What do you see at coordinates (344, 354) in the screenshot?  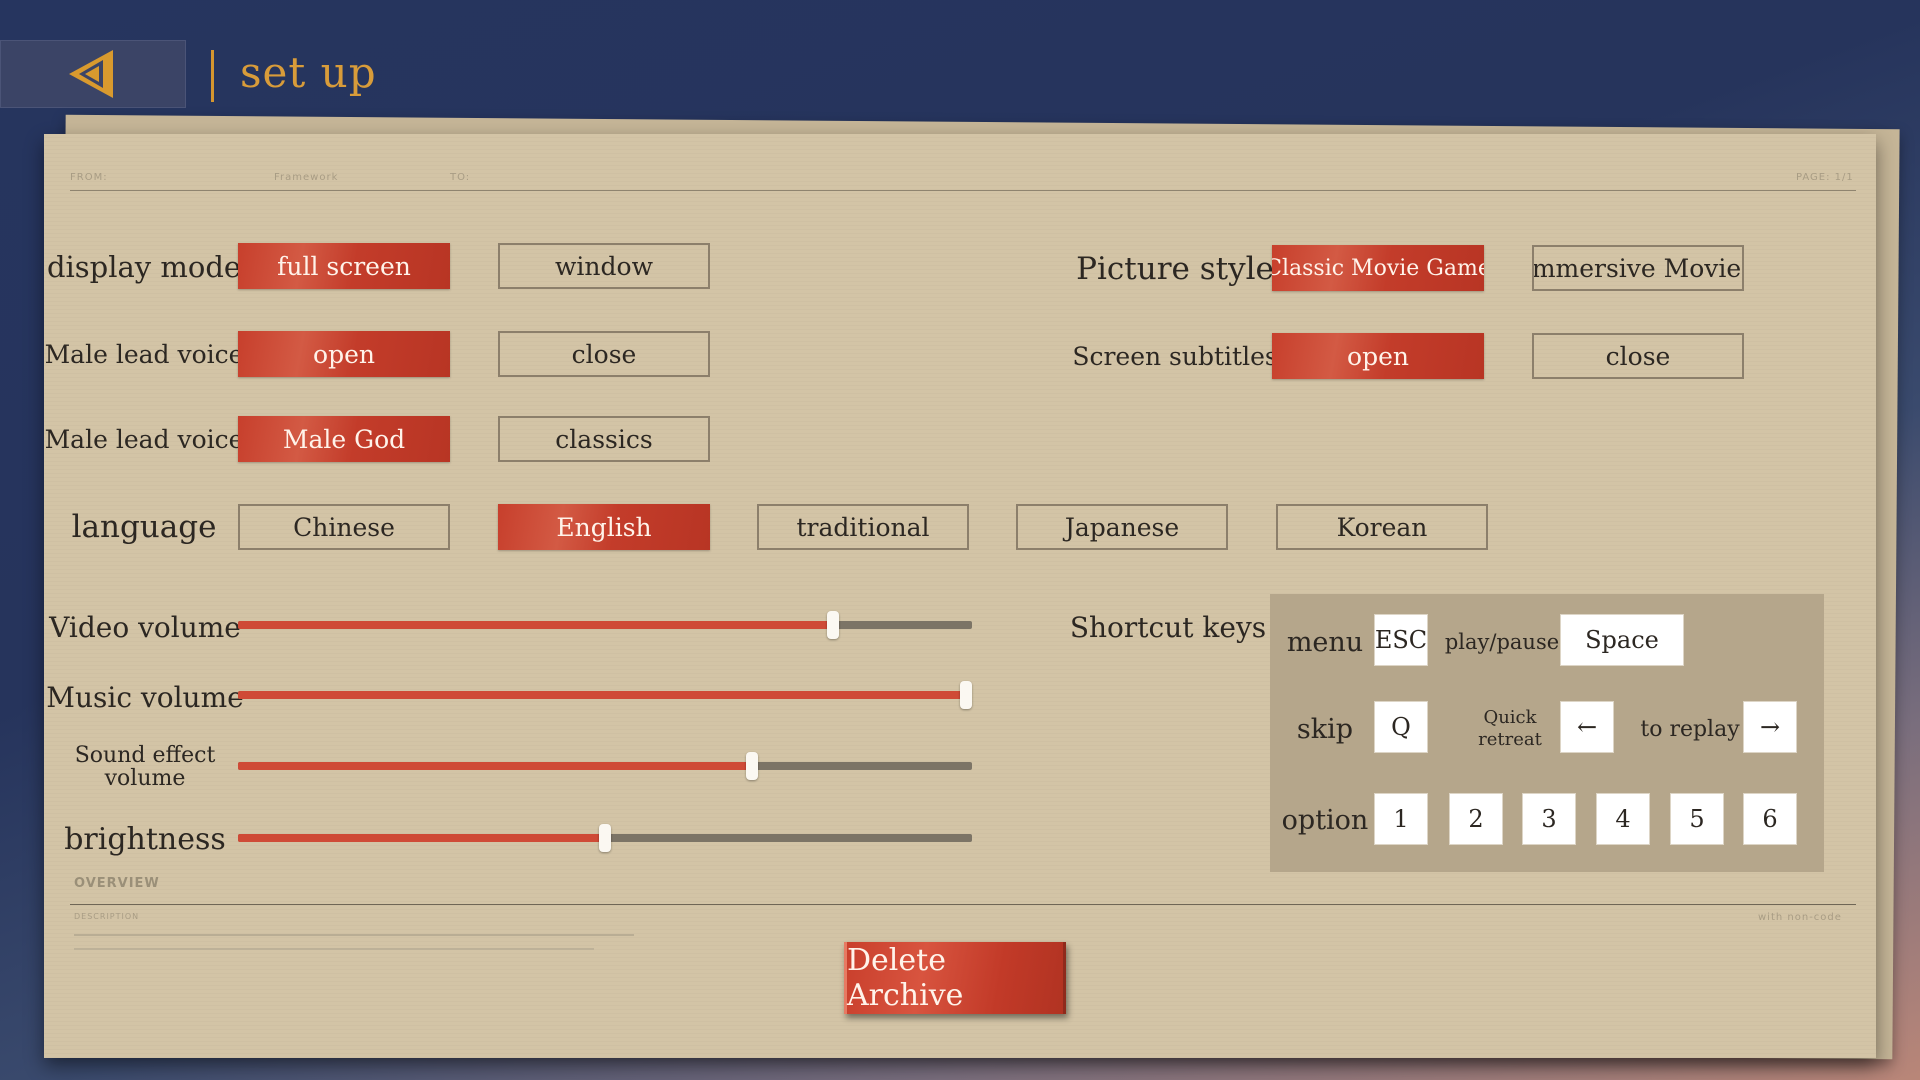 I see `male-lead-voice-open-button: open` at bounding box center [344, 354].